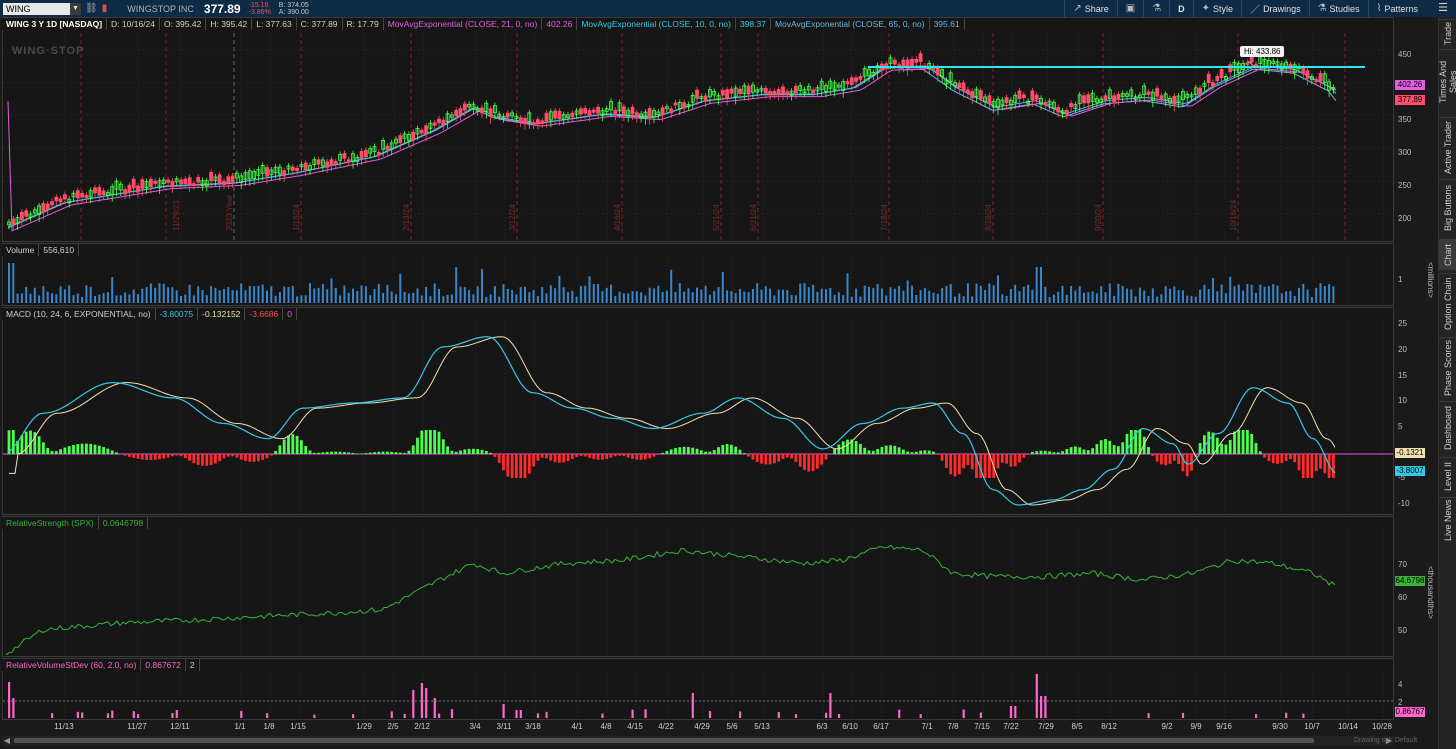 Image resolution: width=1456 pixels, height=749 pixels. What do you see at coordinates (1181, 8) in the screenshot?
I see `period-button: D` at bounding box center [1181, 8].